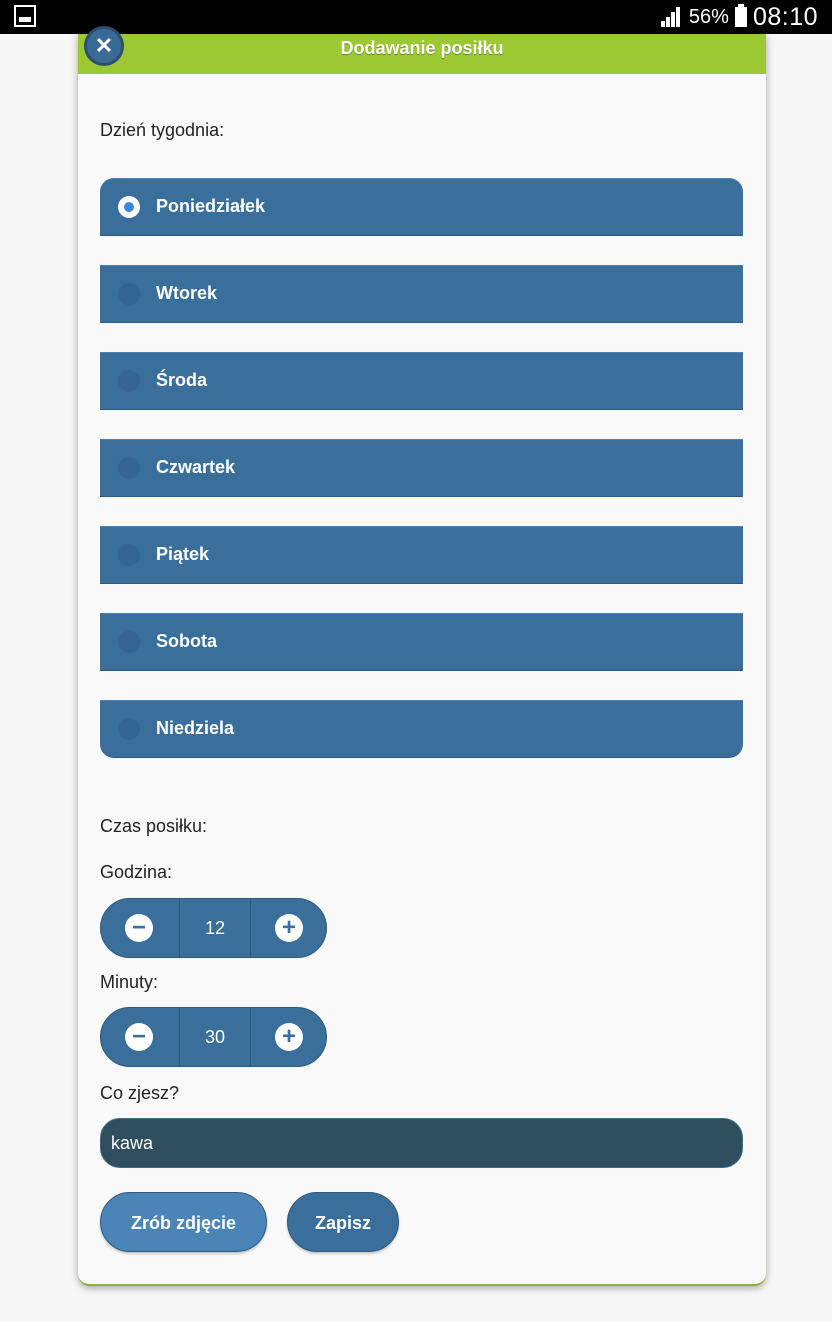 The image size is (832, 1322). Describe the element at coordinates (421, 381) in the screenshot. I see `day-option-wednesday: Środa` at that location.